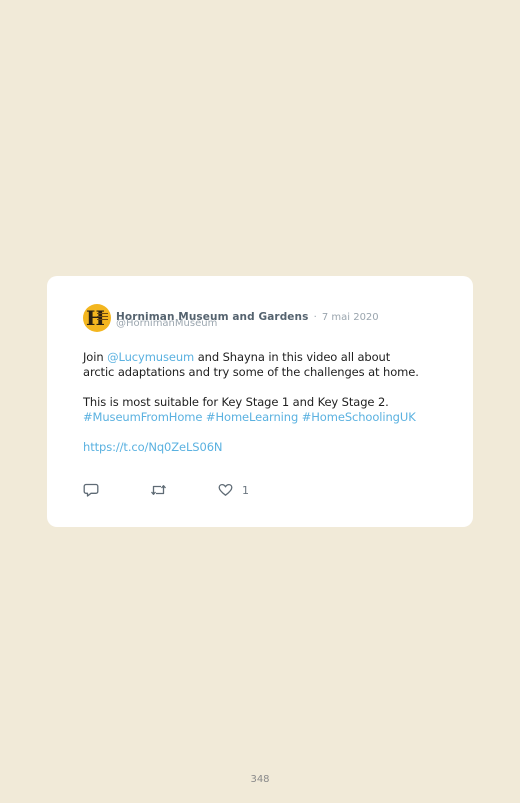  Describe the element at coordinates (260, 779) in the screenshot. I see `page-number: 348` at that location.